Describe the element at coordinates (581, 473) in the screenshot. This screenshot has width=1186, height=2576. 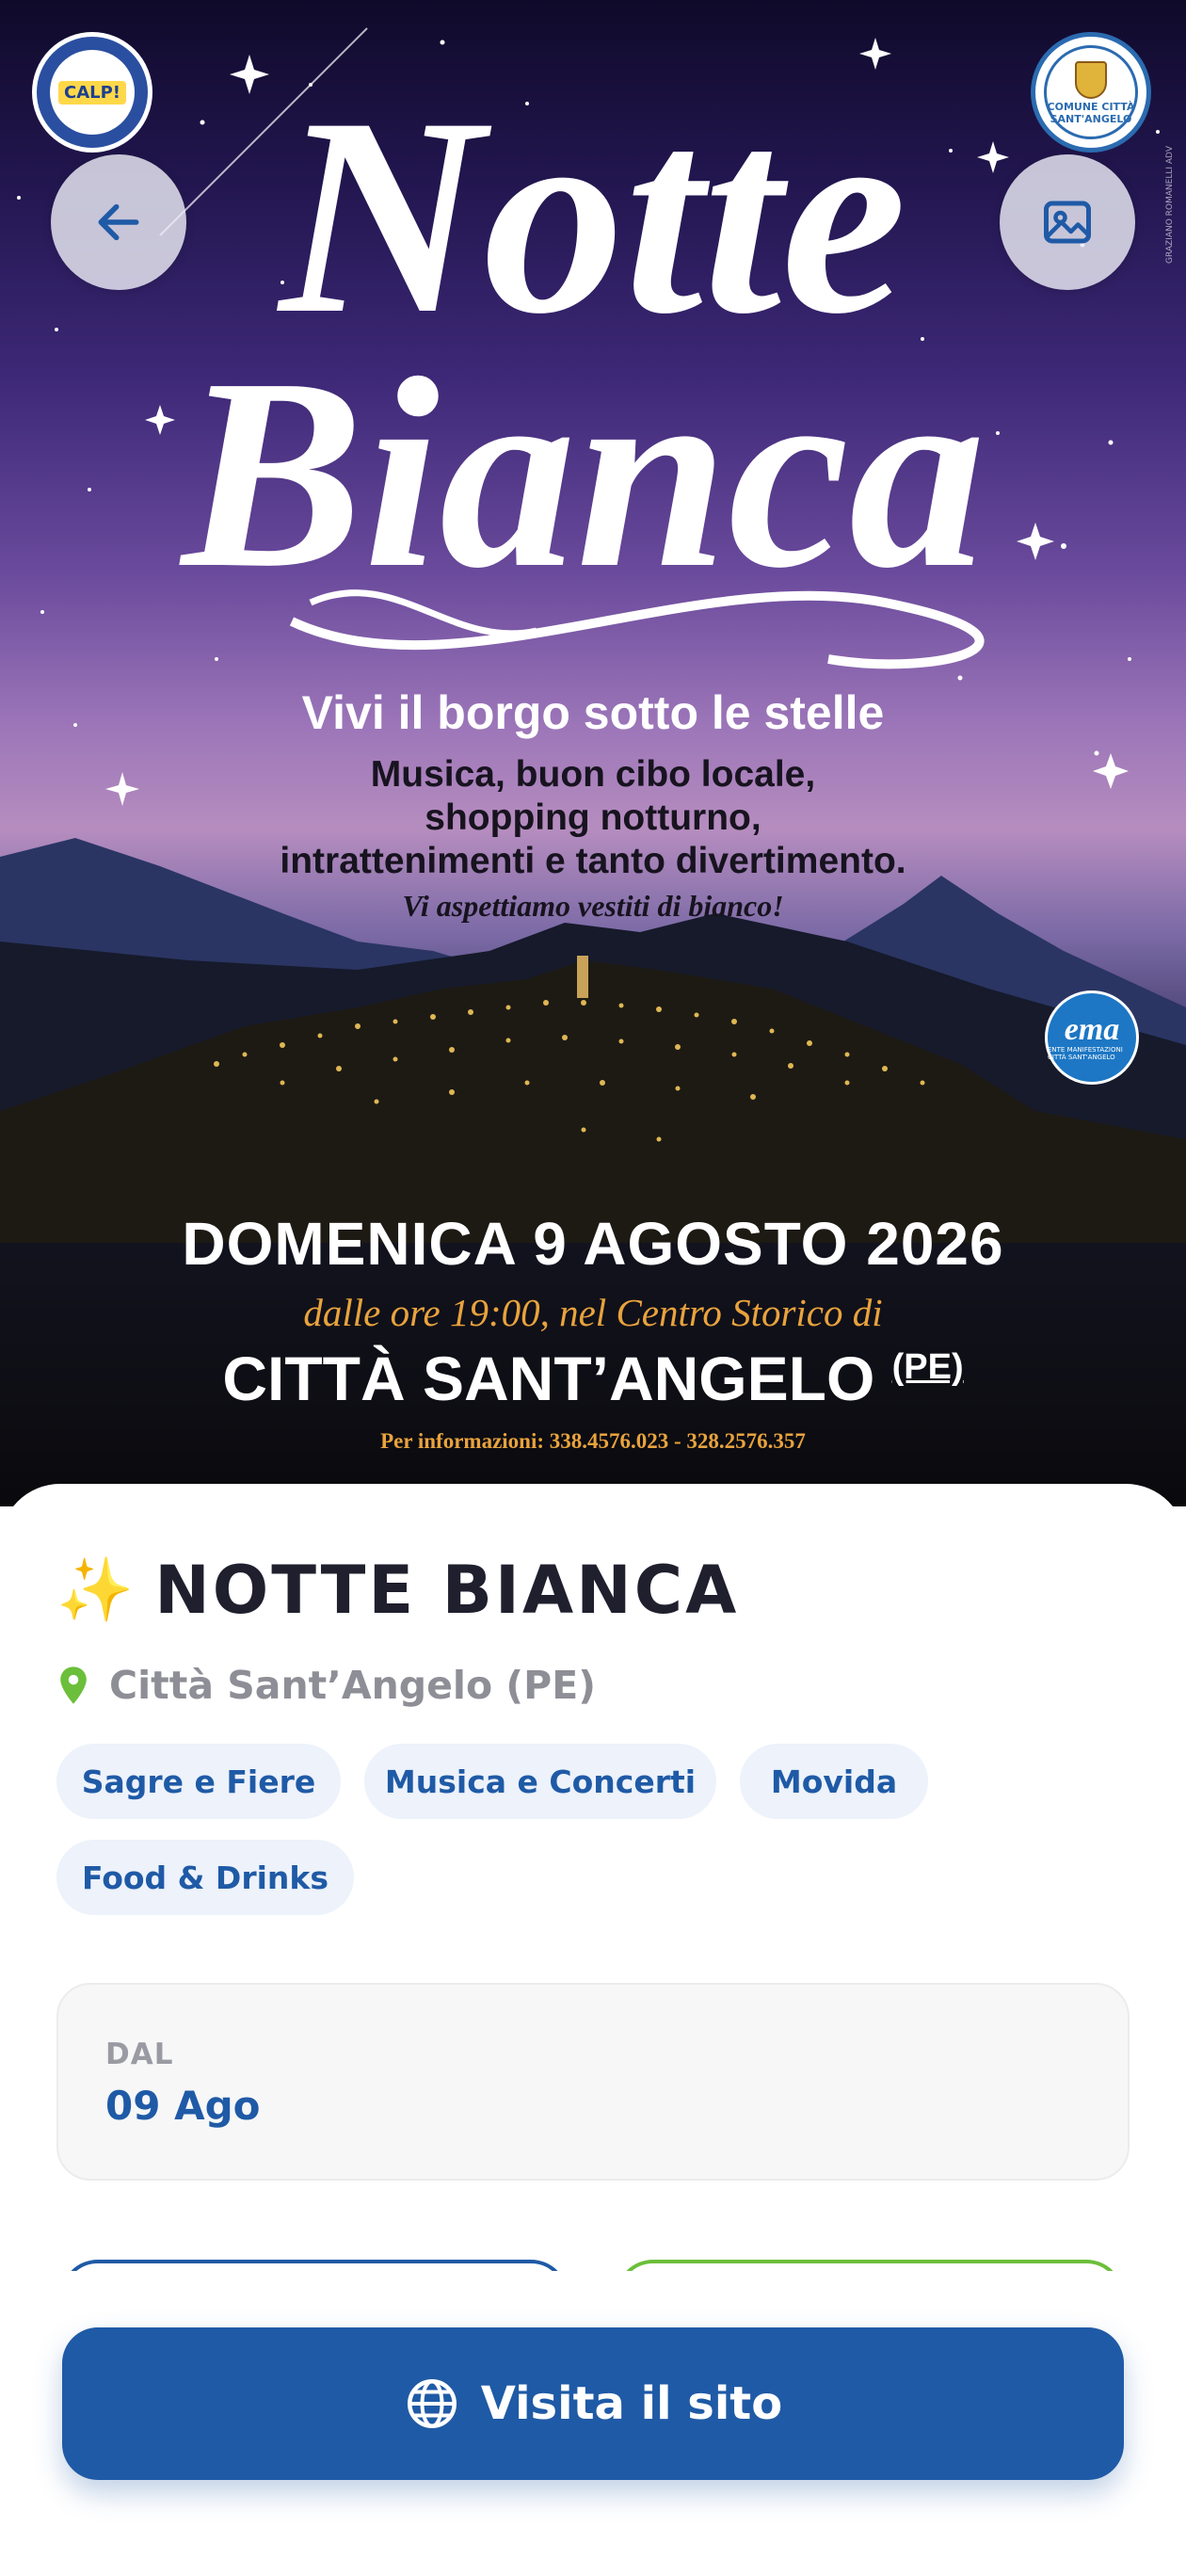
I see `poster-title-bianca: Bianca` at that location.